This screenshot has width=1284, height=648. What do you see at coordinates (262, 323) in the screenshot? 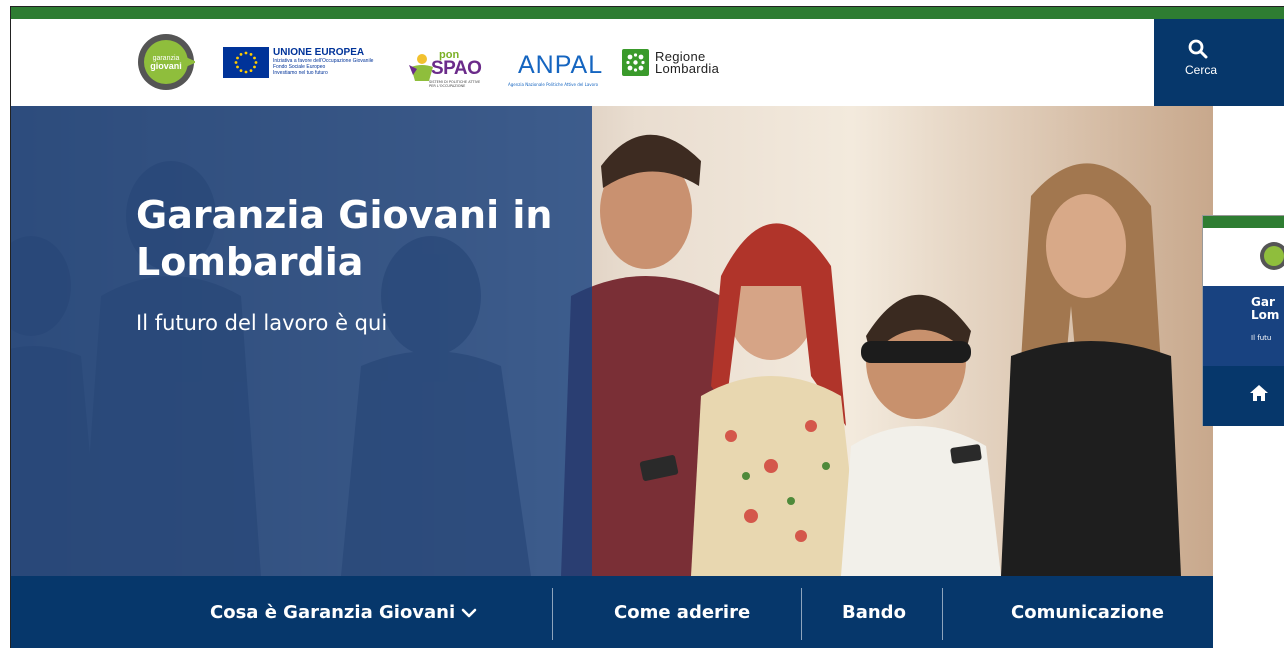
I see `hero-subtitle: Il futuro del lavoro è qui` at bounding box center [262, 323].